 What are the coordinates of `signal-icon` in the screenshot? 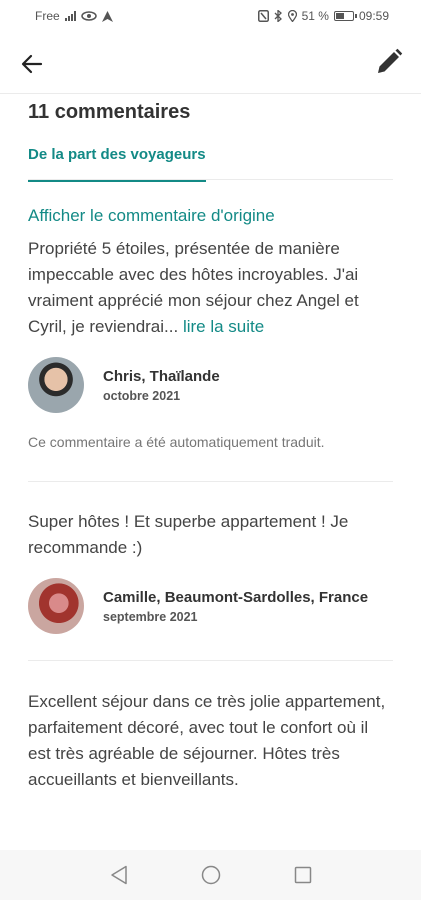 It's located at (70, 16).